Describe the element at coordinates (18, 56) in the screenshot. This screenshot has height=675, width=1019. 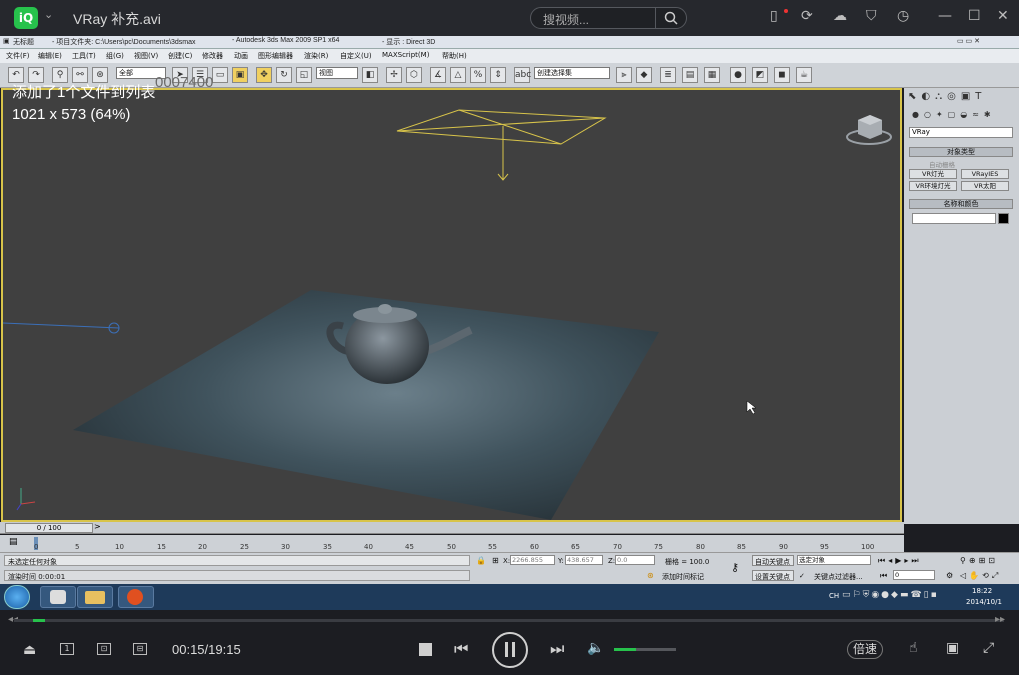
I see `menu-file: 文件(F)` at that location.